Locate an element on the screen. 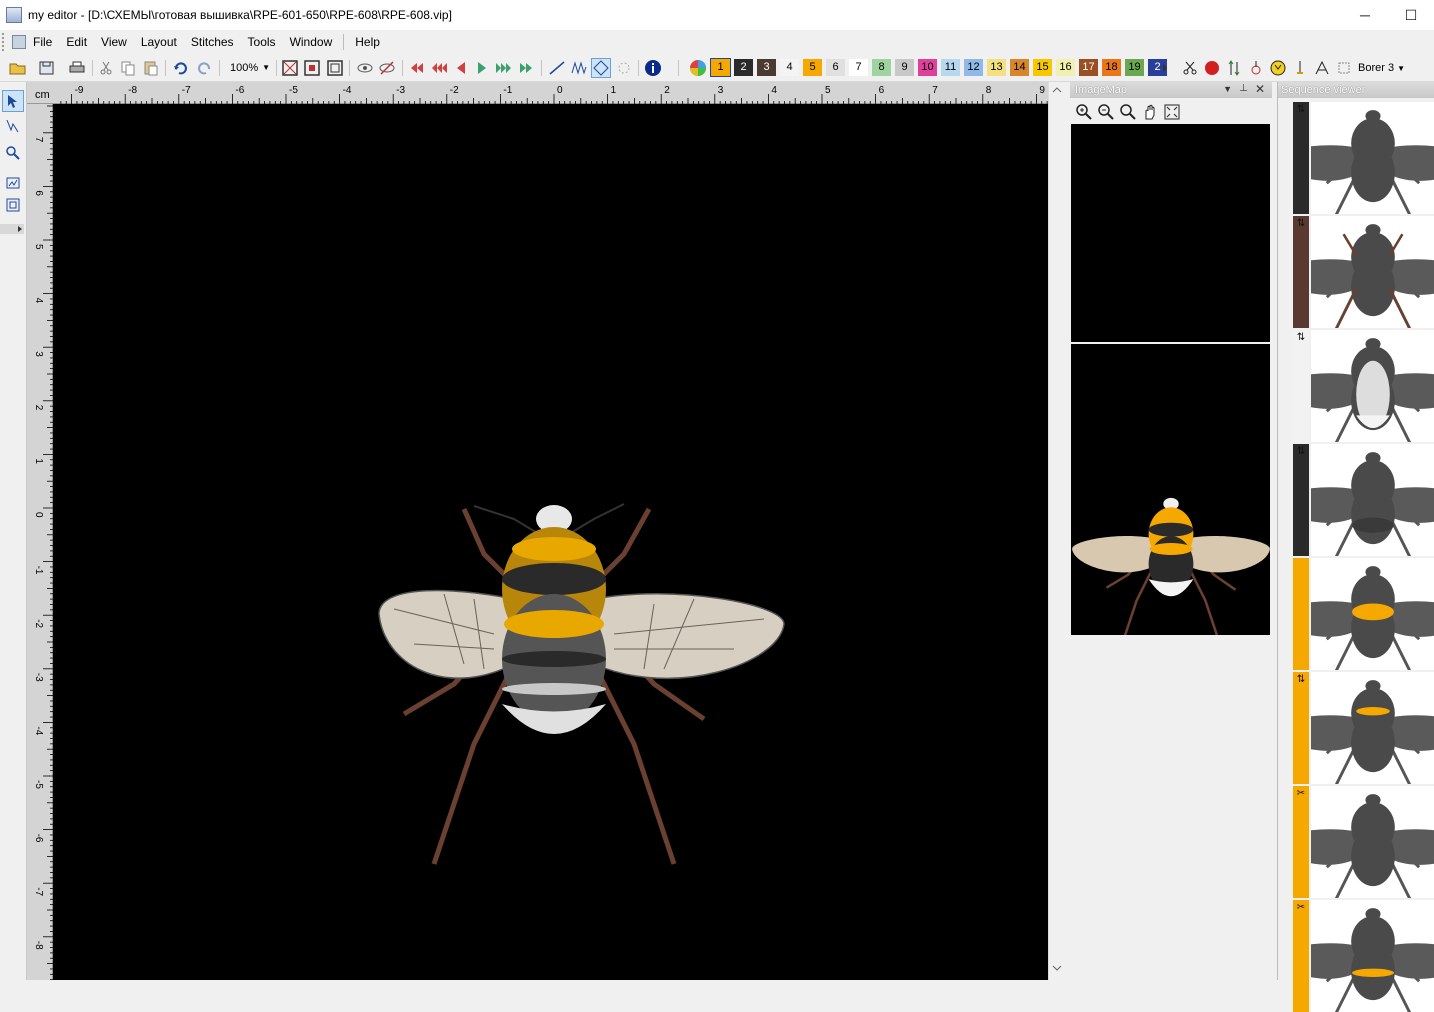 The image size is (1434, 1012). zoom-tool-icon is located at coordinates (13, 153).